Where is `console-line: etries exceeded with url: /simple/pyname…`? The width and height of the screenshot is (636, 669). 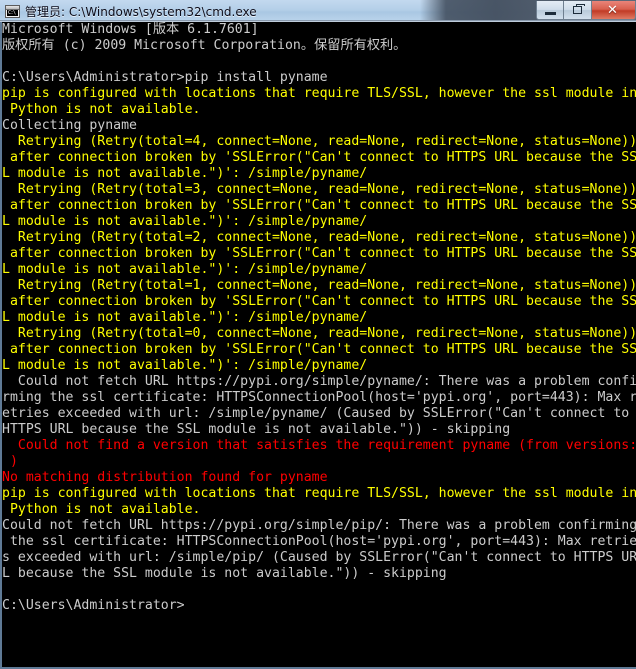 console-line: etries exceeded with url: /simple/pyname… is located at coordinates (319, 413).